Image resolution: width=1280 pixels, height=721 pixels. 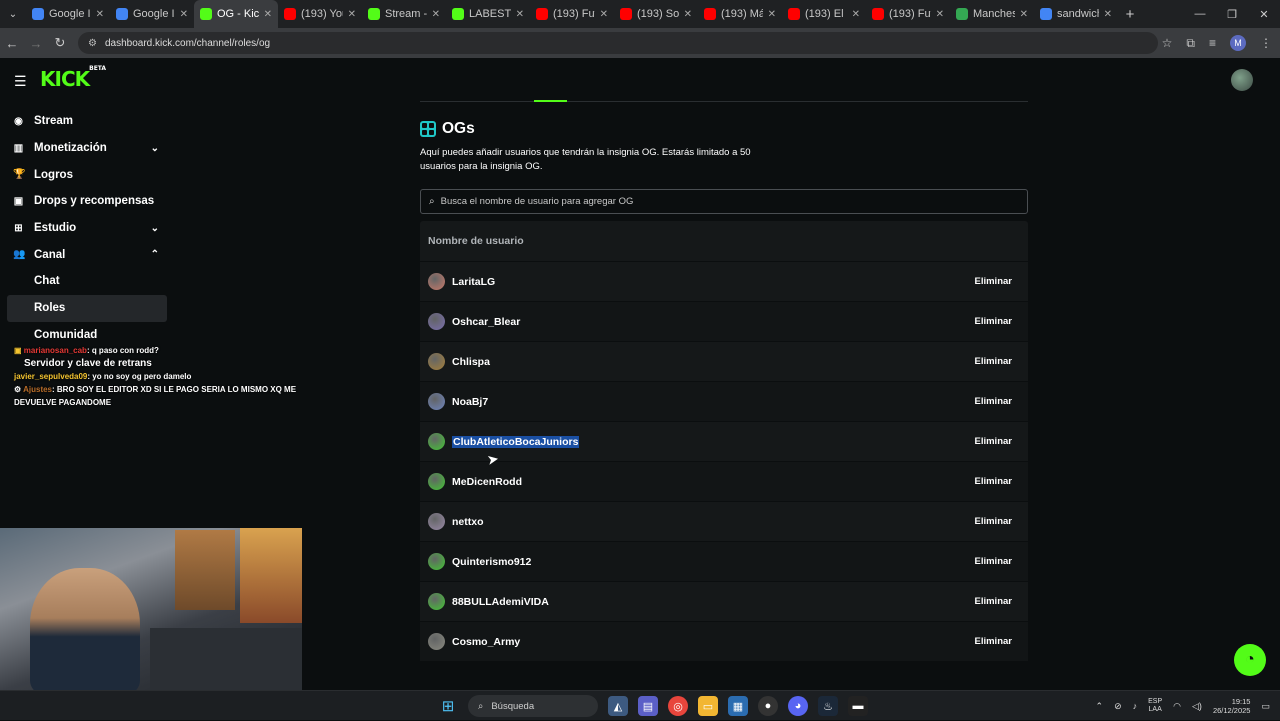 What do you see at coordinates (824, 14) in the screenshot?
I see `browser-tab: (193) El Cr ✕` at bounding box center [824, 14].